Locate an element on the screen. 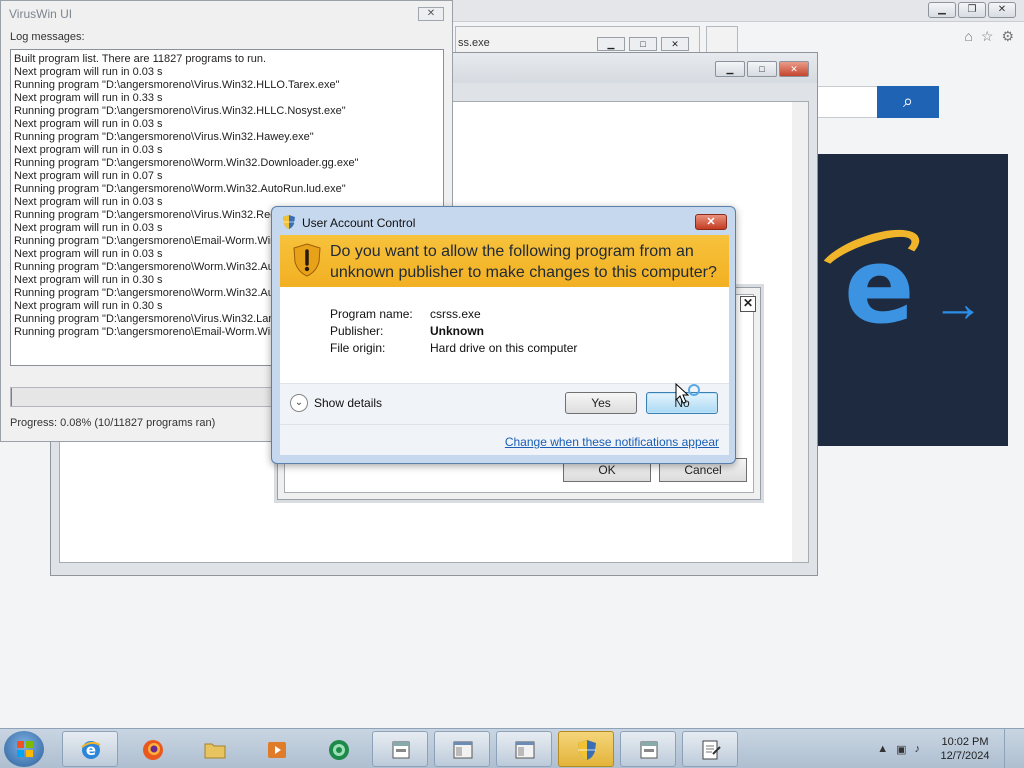 The height and width of the screenshot is (768, 1024). notepad-icon is located at coordinates (711, 750).